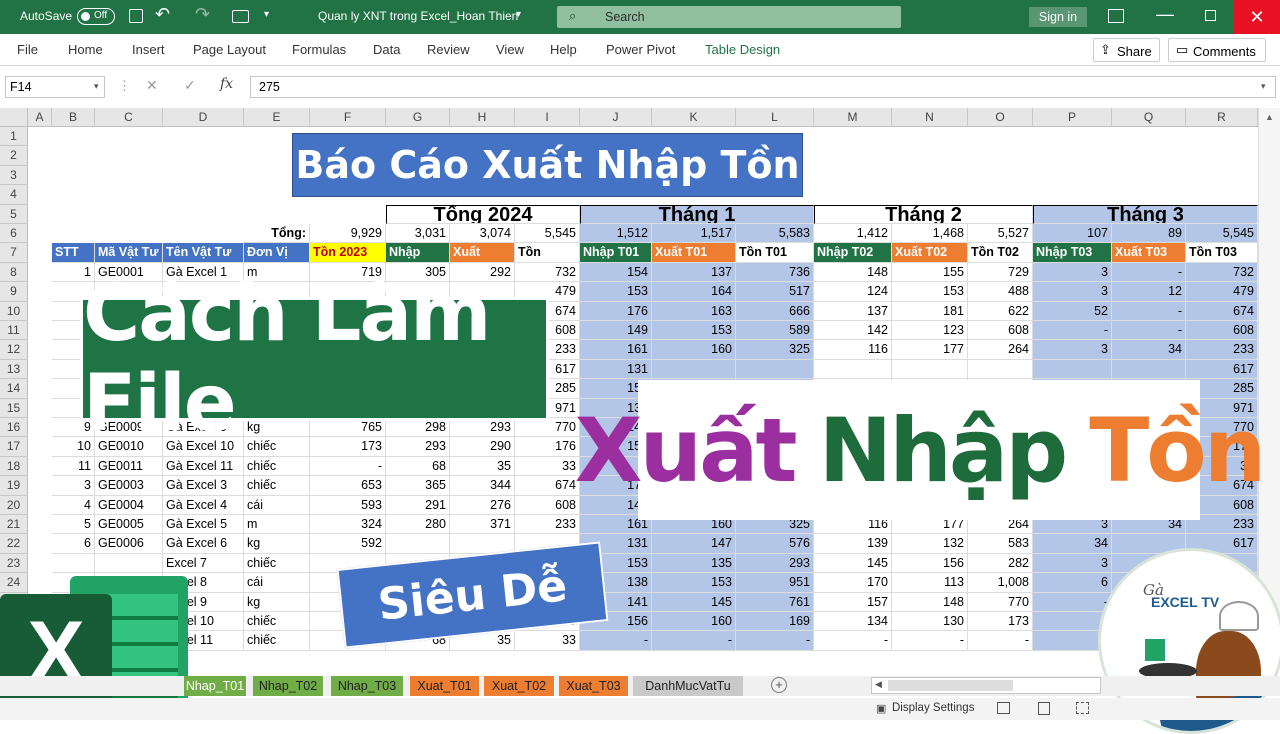 This screenshot has height=734, width=1280. I want to click on table-cell: 1,008, so click(1000, 583).